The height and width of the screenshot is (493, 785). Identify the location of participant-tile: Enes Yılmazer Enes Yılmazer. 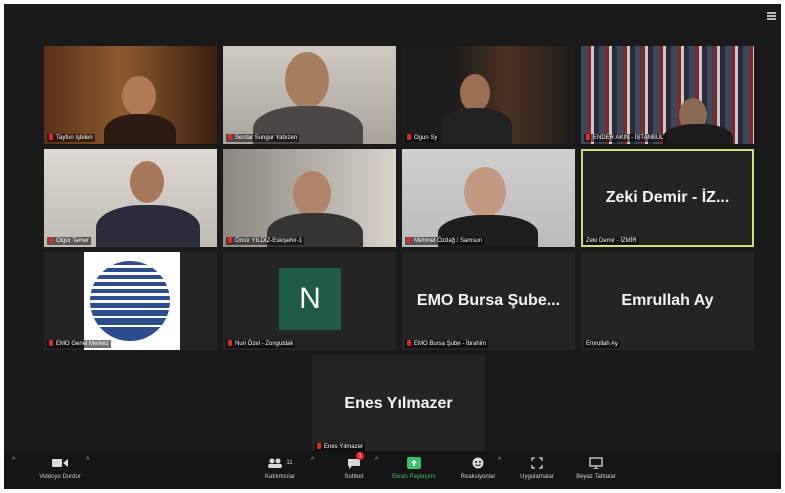
(398, 404).